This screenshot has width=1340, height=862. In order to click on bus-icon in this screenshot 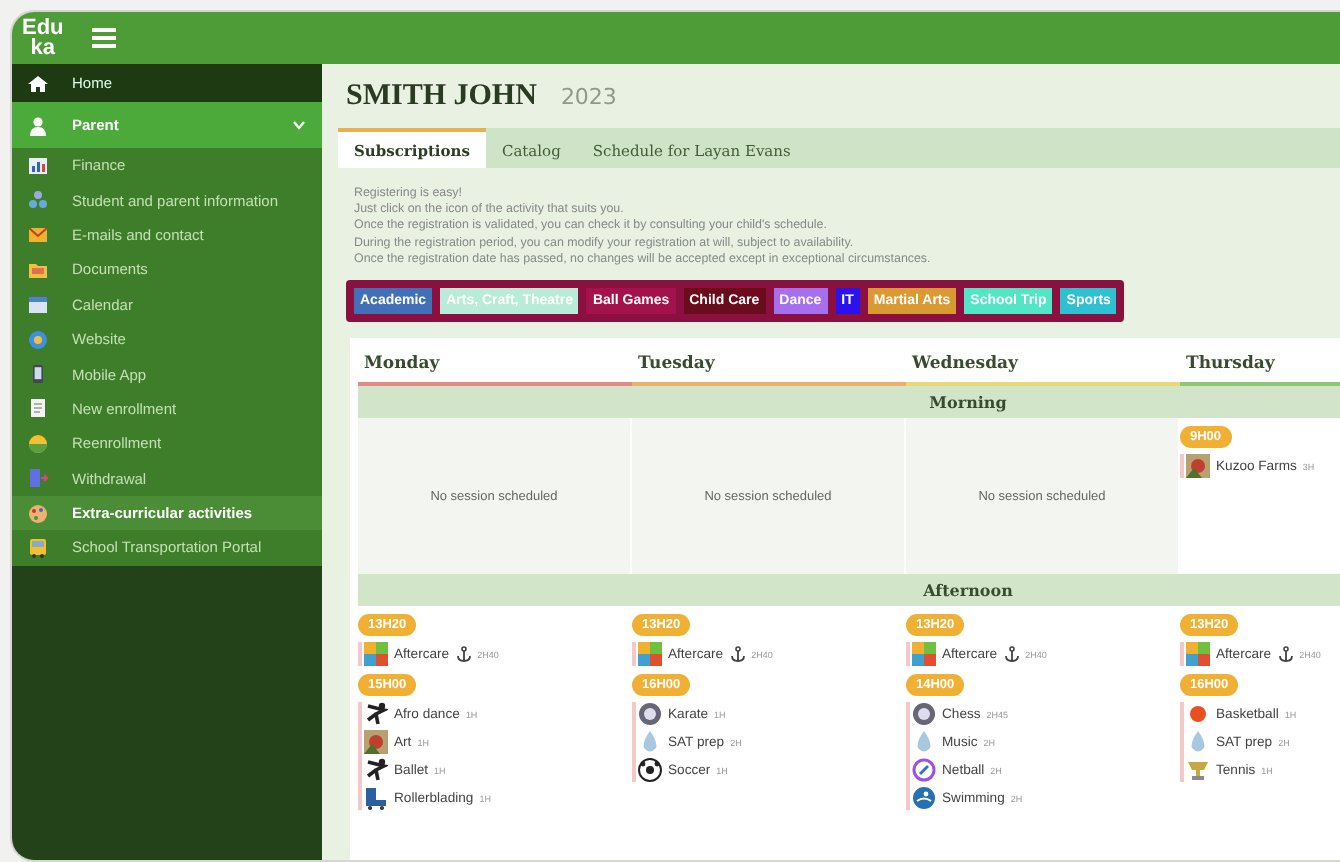, I will do `click(38, 547)`.